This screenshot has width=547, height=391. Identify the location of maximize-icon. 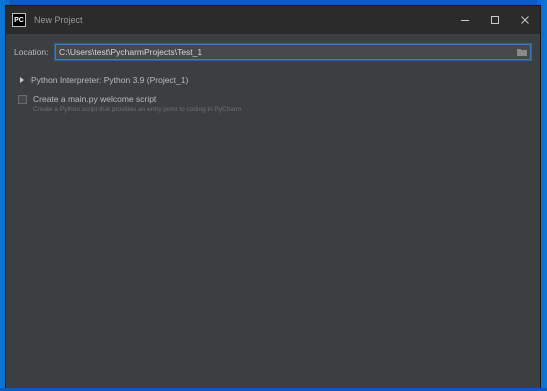
(495, 20).